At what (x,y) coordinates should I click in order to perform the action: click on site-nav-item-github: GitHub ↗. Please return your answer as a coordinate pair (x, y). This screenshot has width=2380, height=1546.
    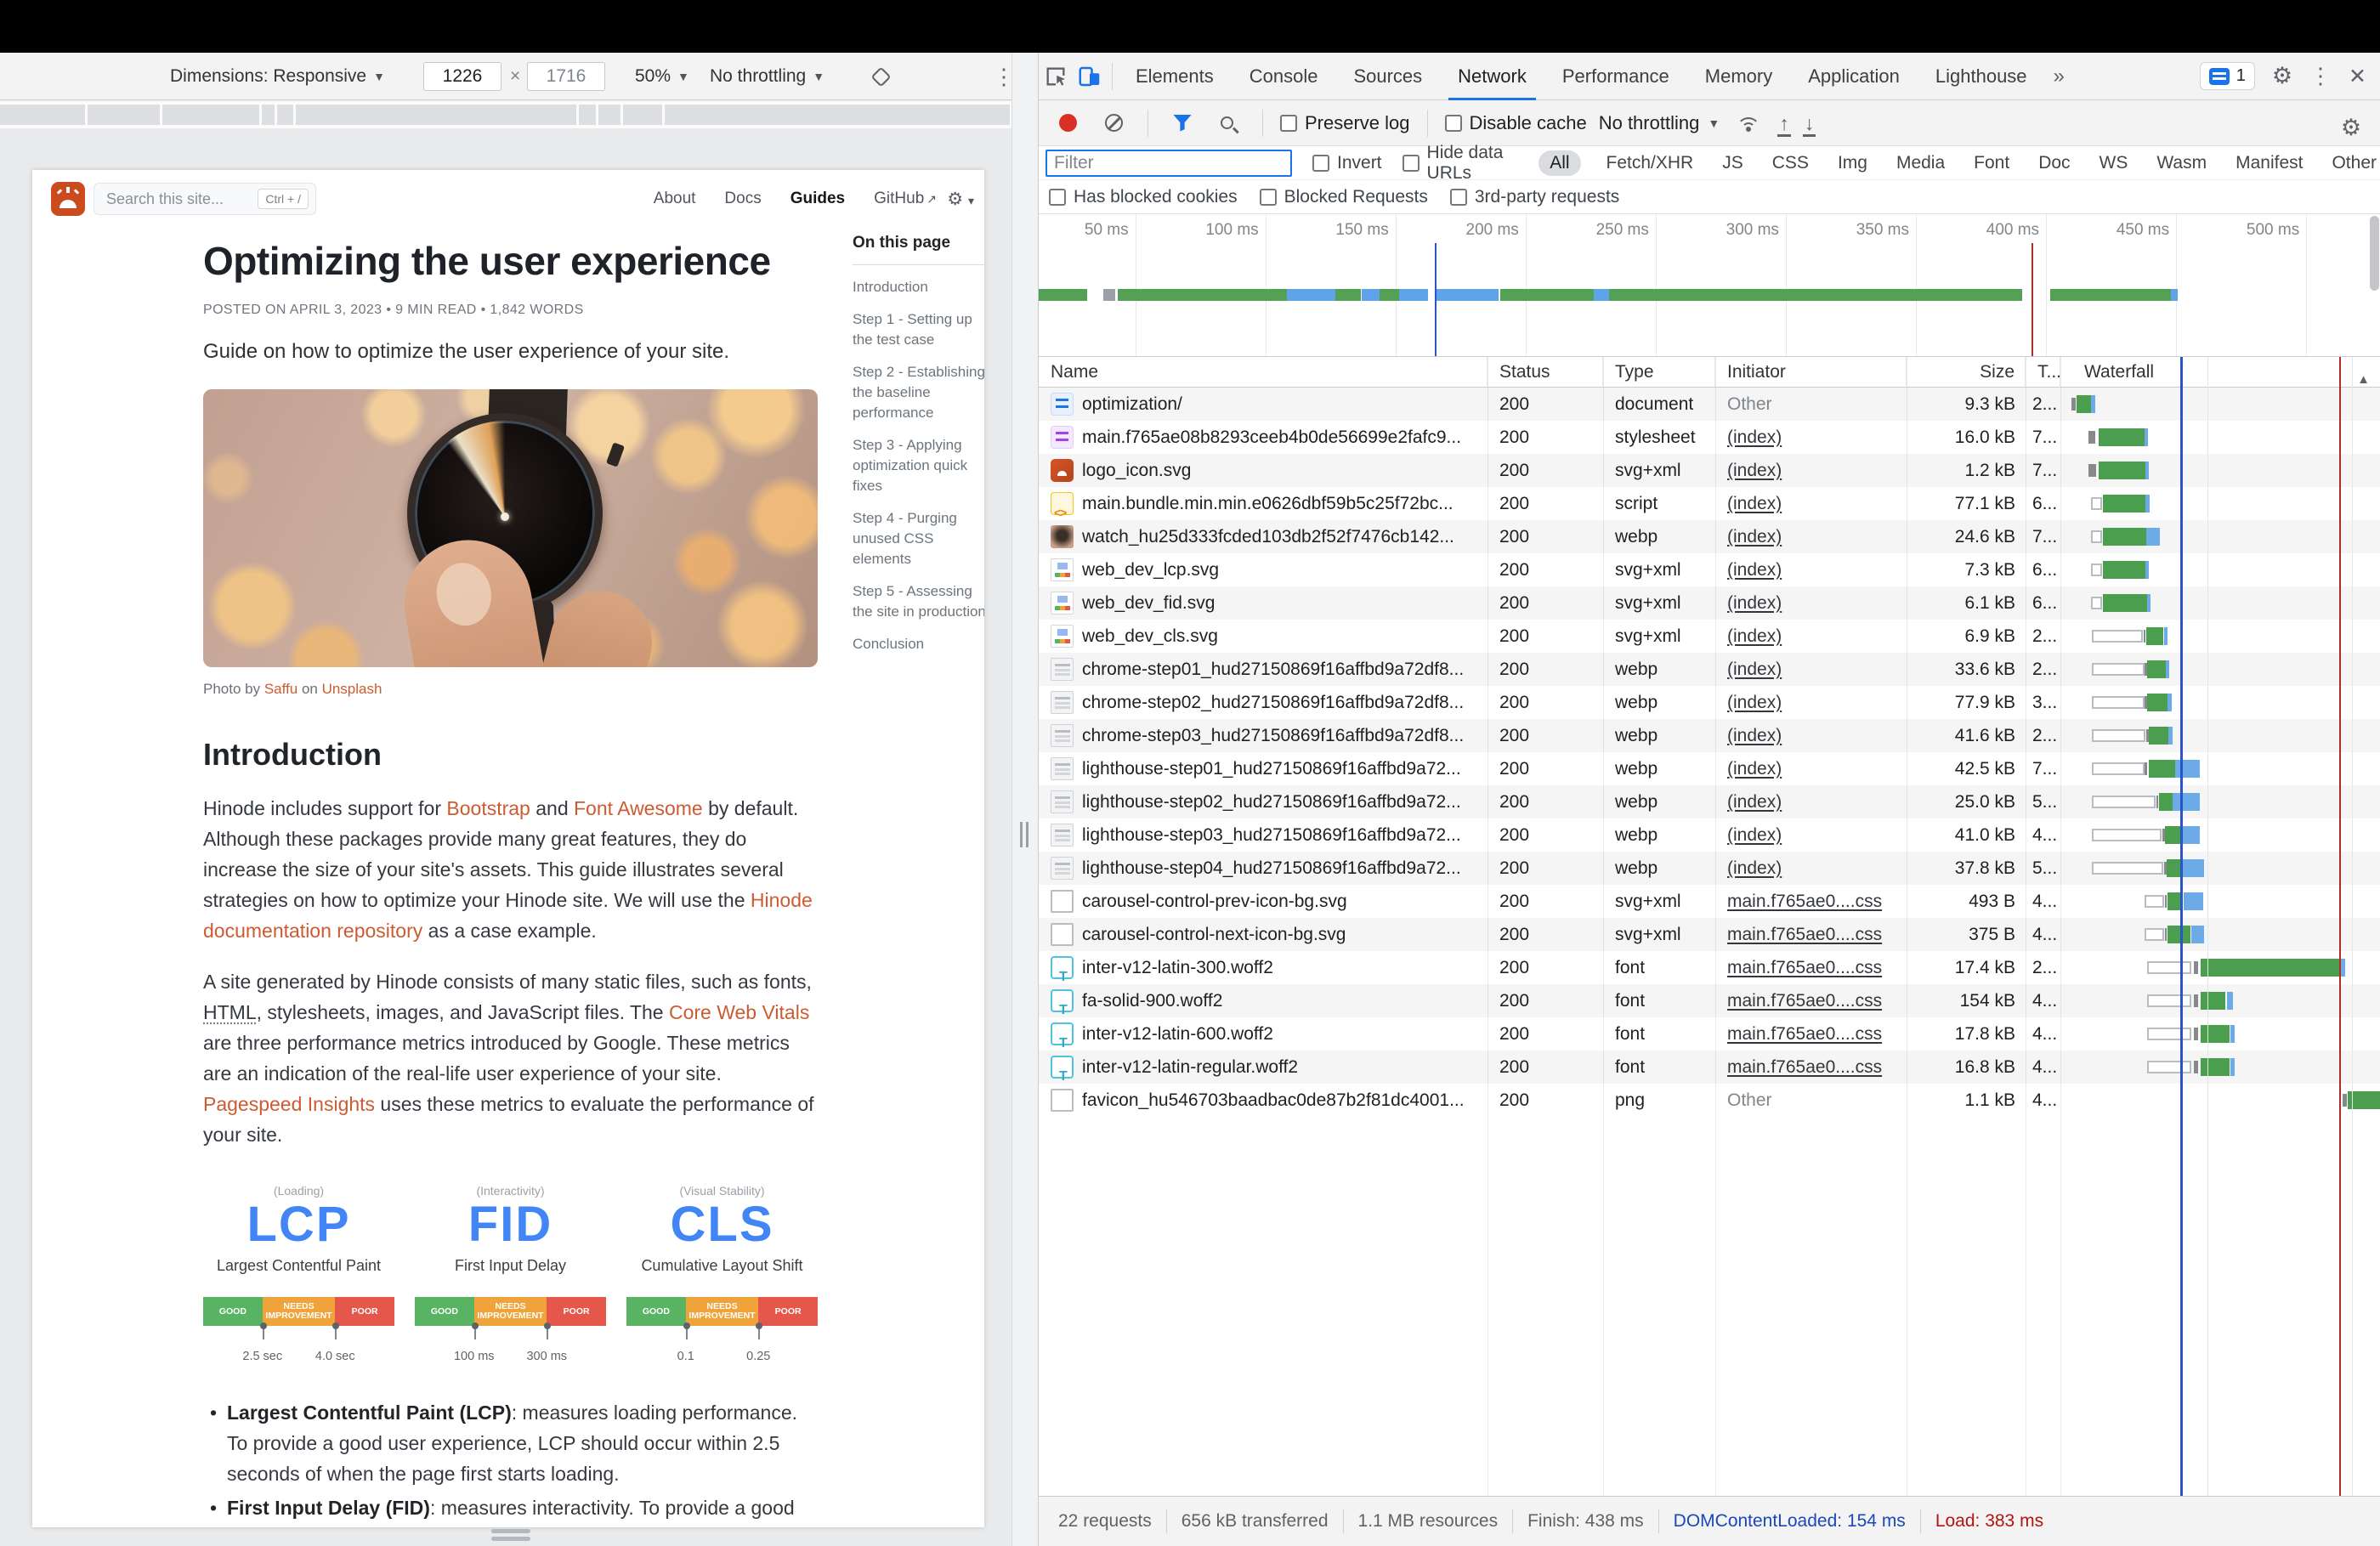
    Looking at the image, I should click on (905, 199).